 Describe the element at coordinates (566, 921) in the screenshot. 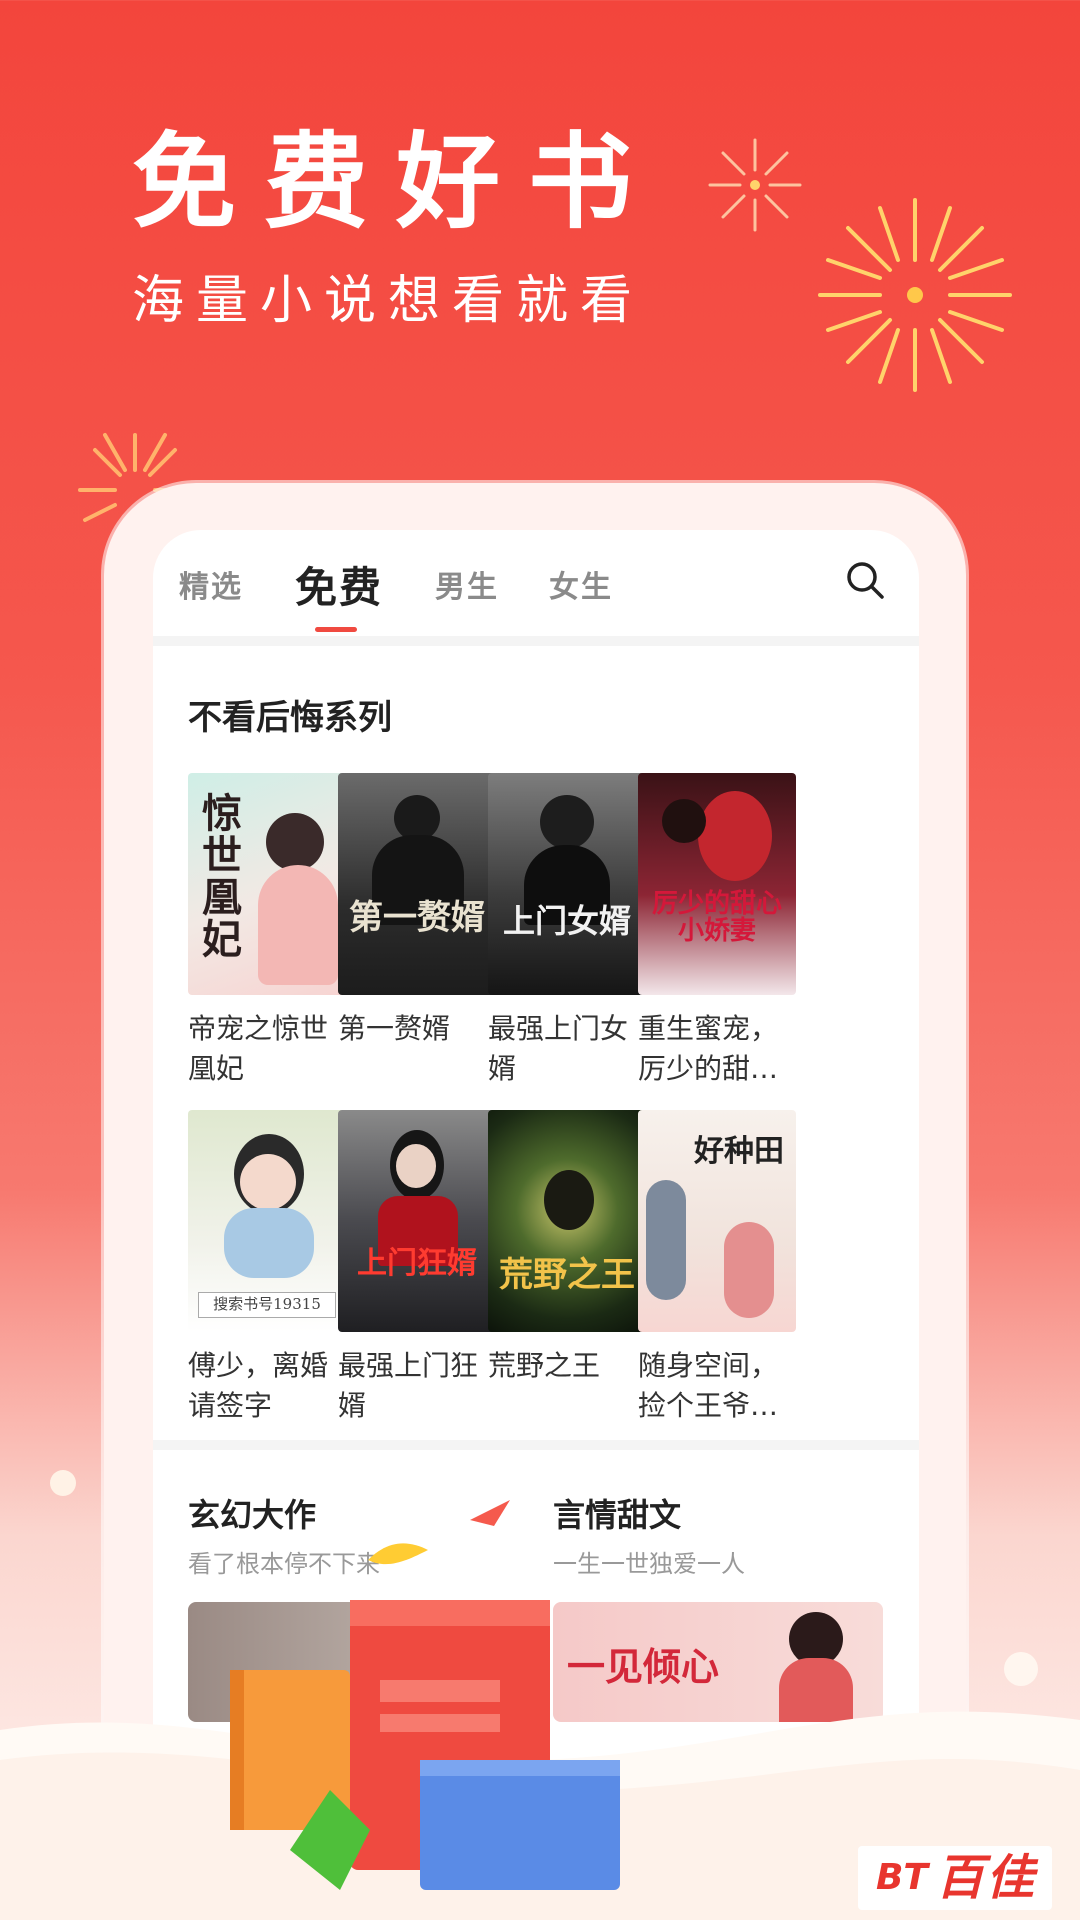

I see `cover-title: 上门女婿` at that location.